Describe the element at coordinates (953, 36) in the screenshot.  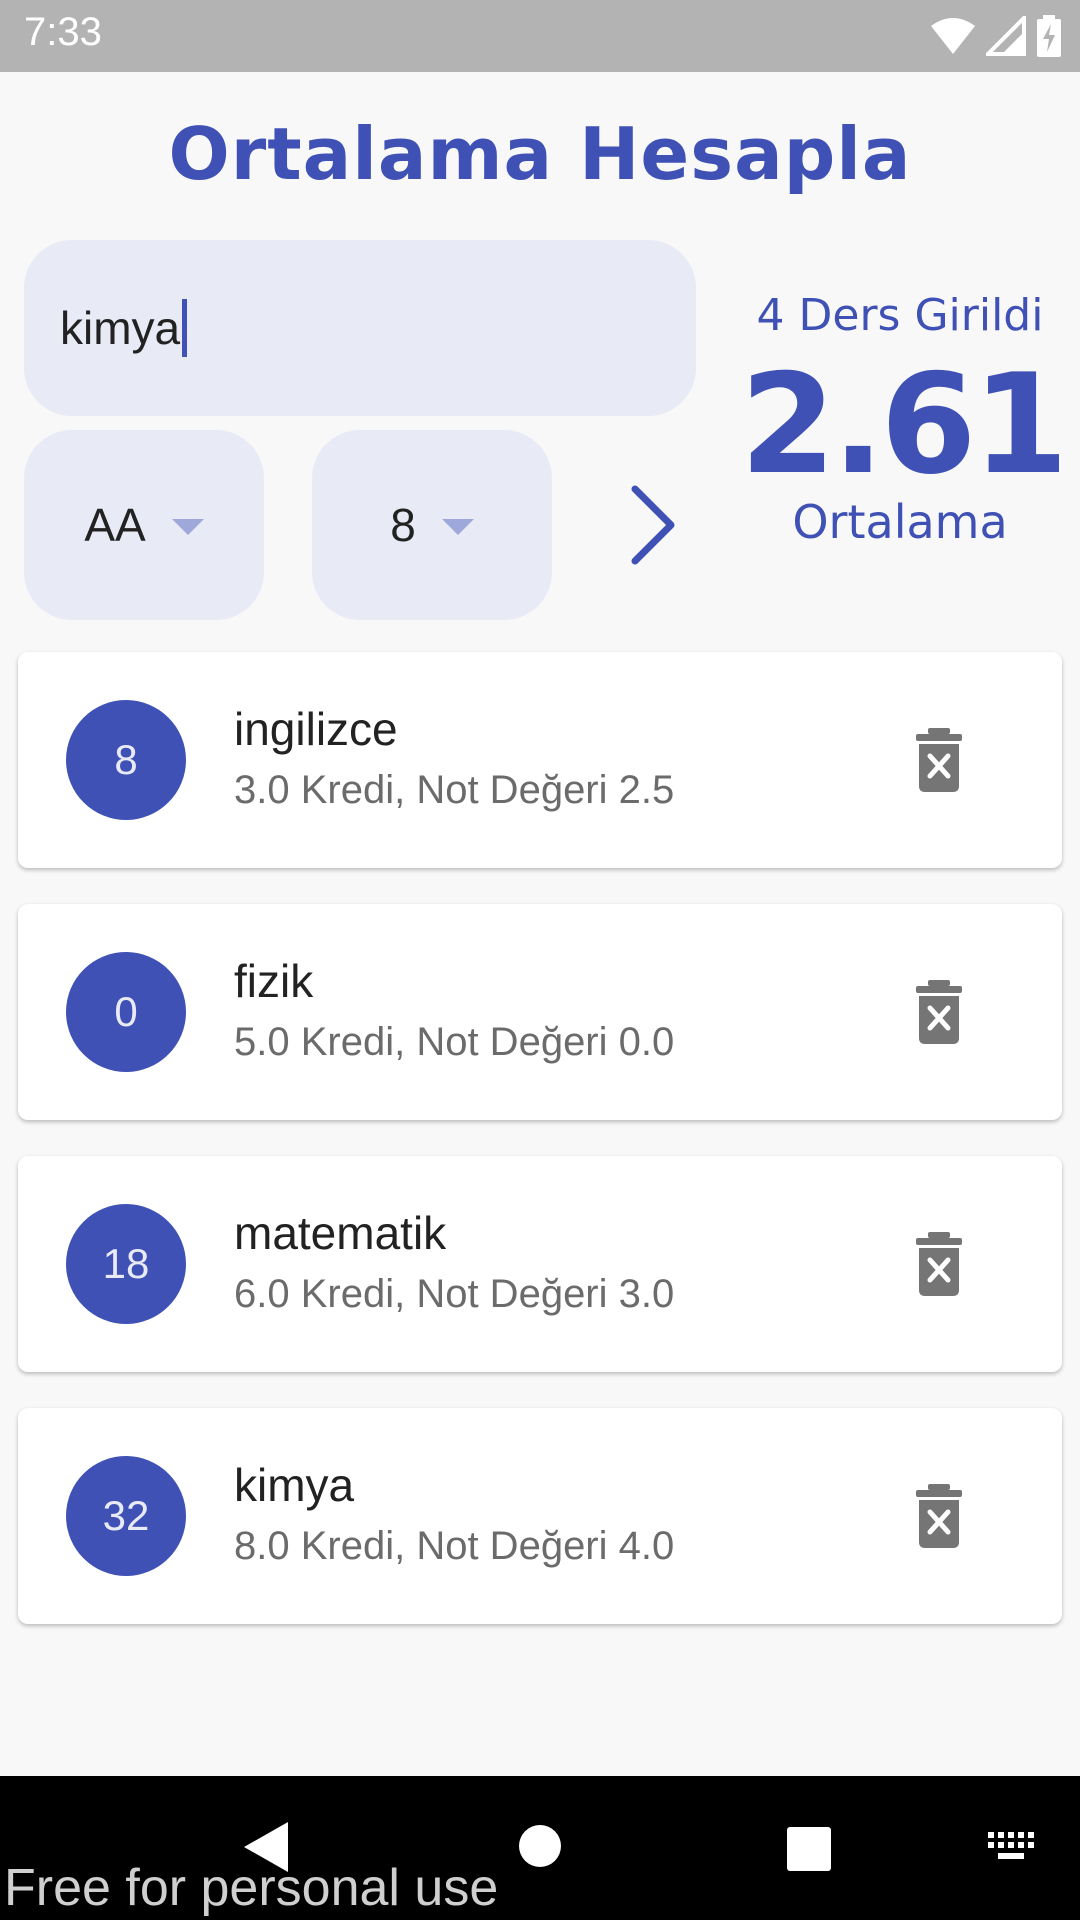
I see `wifi-icon` at that location.